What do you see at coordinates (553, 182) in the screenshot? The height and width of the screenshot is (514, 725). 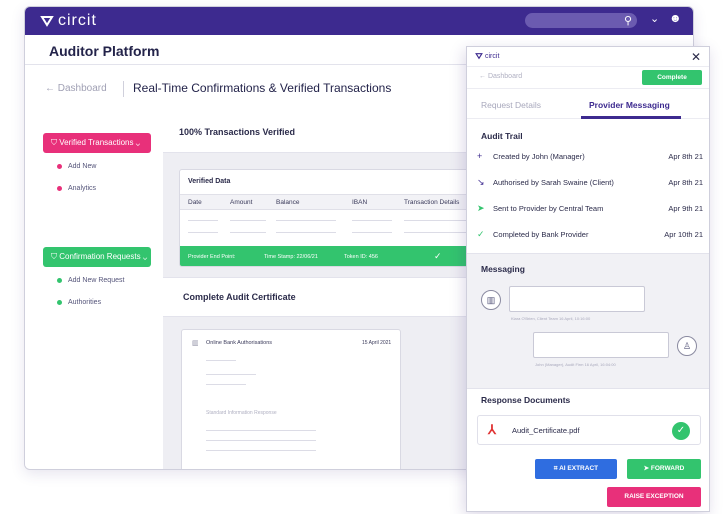 I see `trail-label: Authorised by Sarah Swaine (Client)` at bounding box center [553, 182].